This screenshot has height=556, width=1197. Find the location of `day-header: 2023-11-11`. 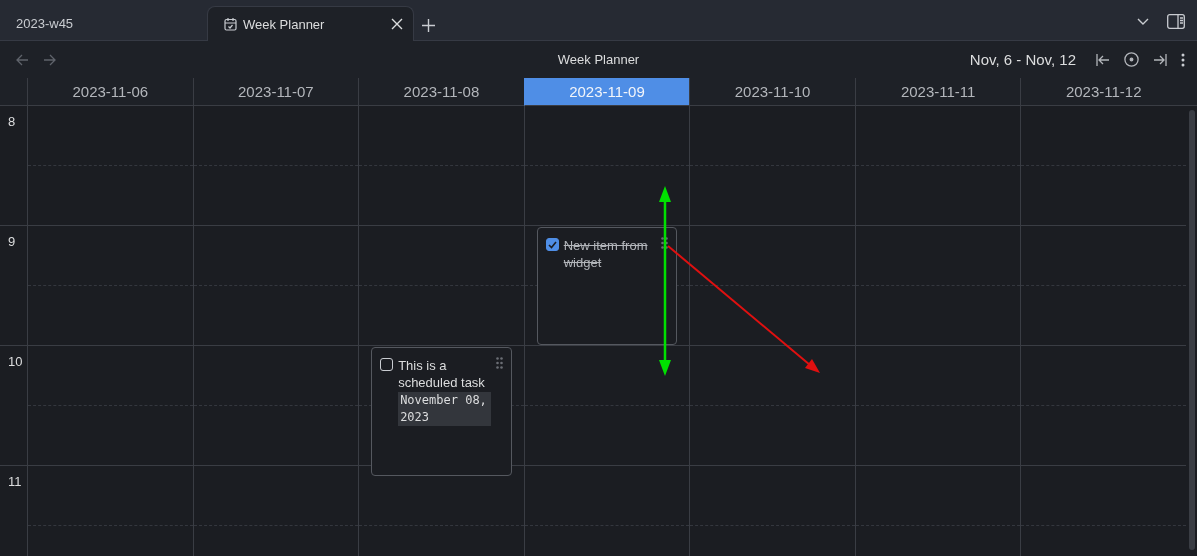

day-header: 2023-11-11 is located at coordinates (937, 92).